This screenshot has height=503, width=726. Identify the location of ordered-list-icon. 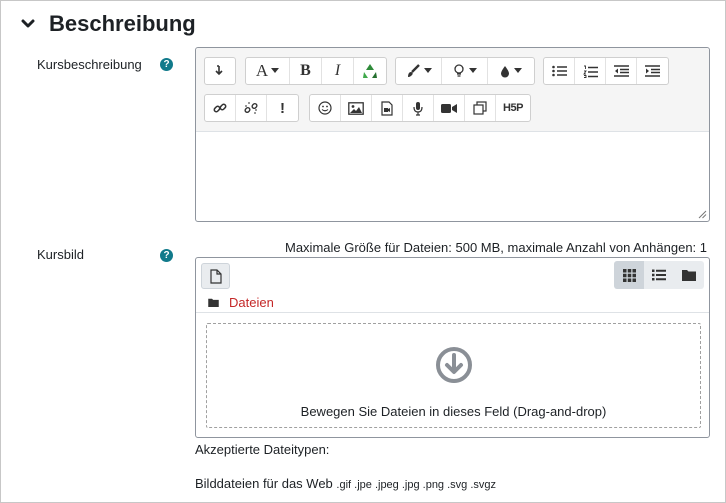
(590, 71).